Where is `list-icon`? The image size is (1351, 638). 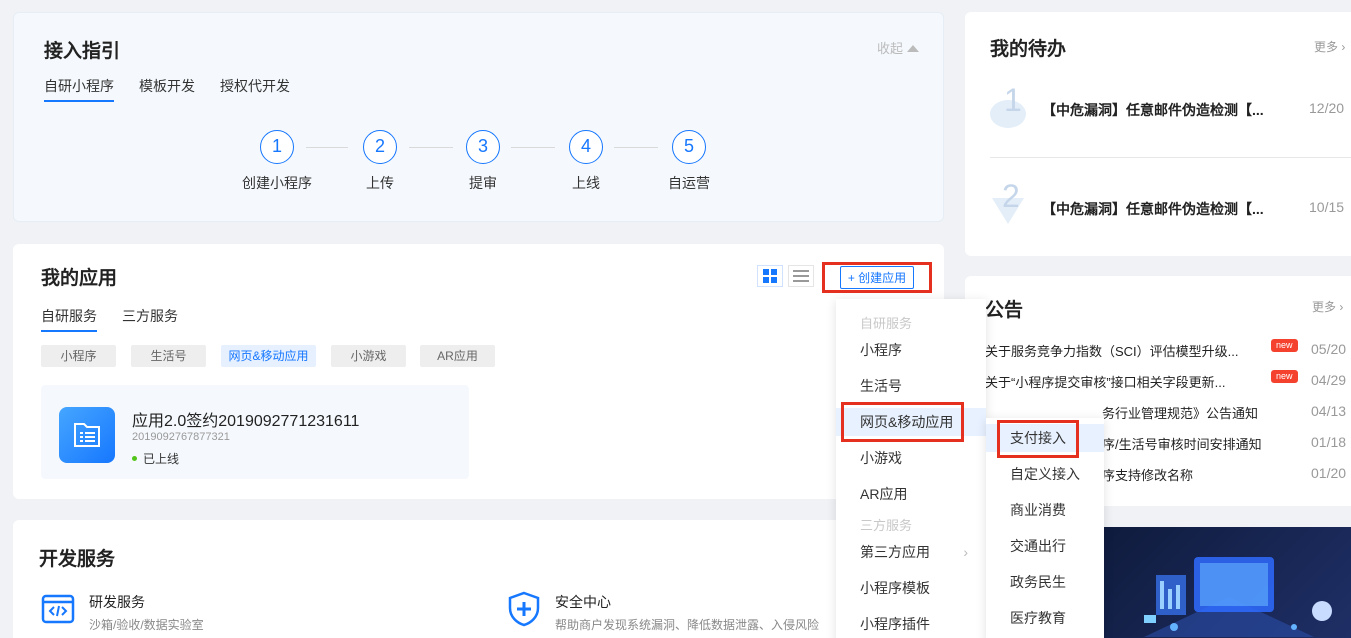
list-icon is located at coordinates (801, 276).